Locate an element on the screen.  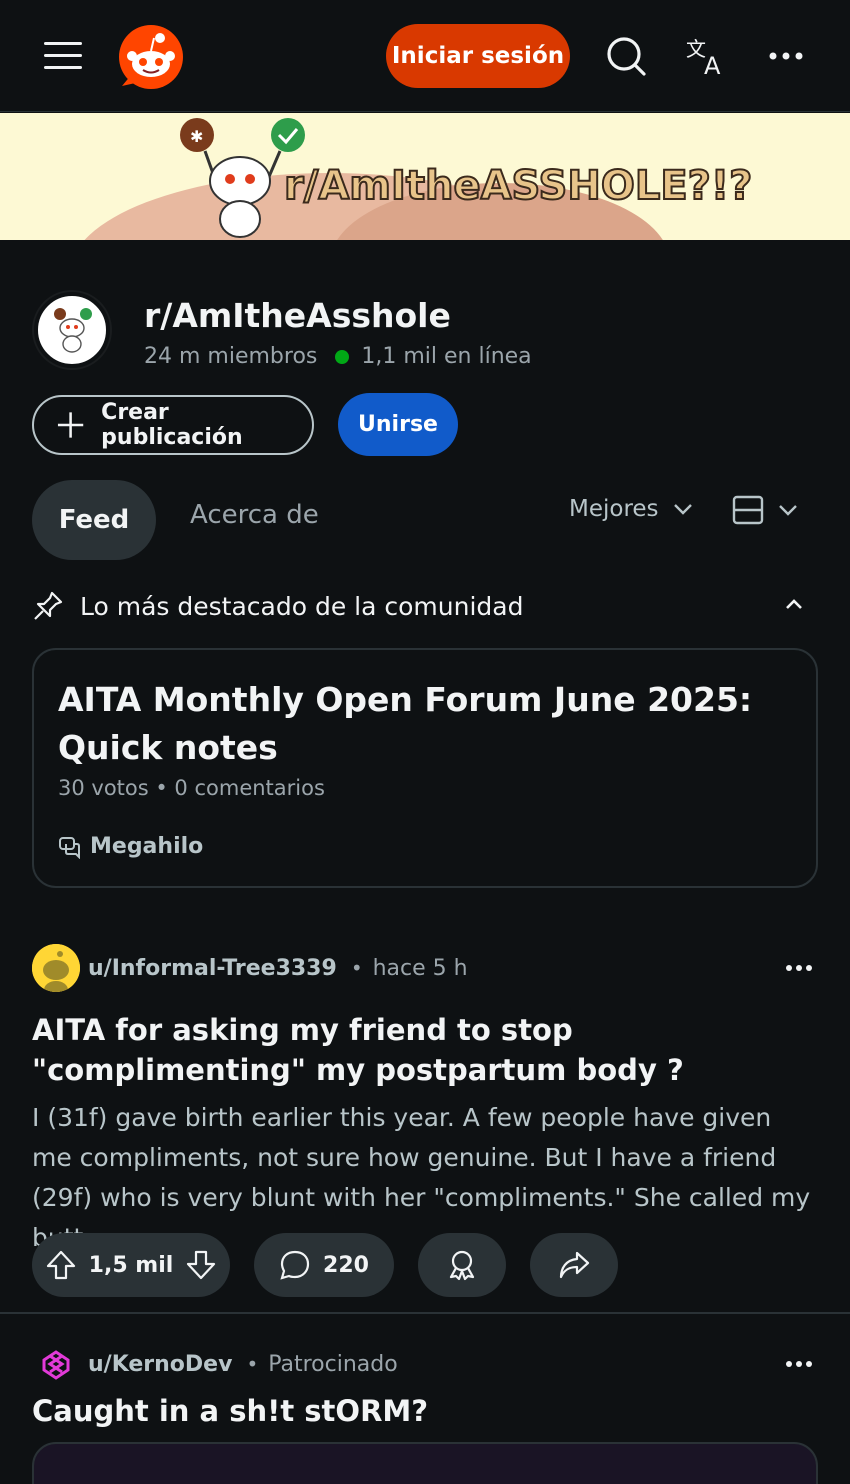
downvote-icon is located at coordinates (201, 1265).